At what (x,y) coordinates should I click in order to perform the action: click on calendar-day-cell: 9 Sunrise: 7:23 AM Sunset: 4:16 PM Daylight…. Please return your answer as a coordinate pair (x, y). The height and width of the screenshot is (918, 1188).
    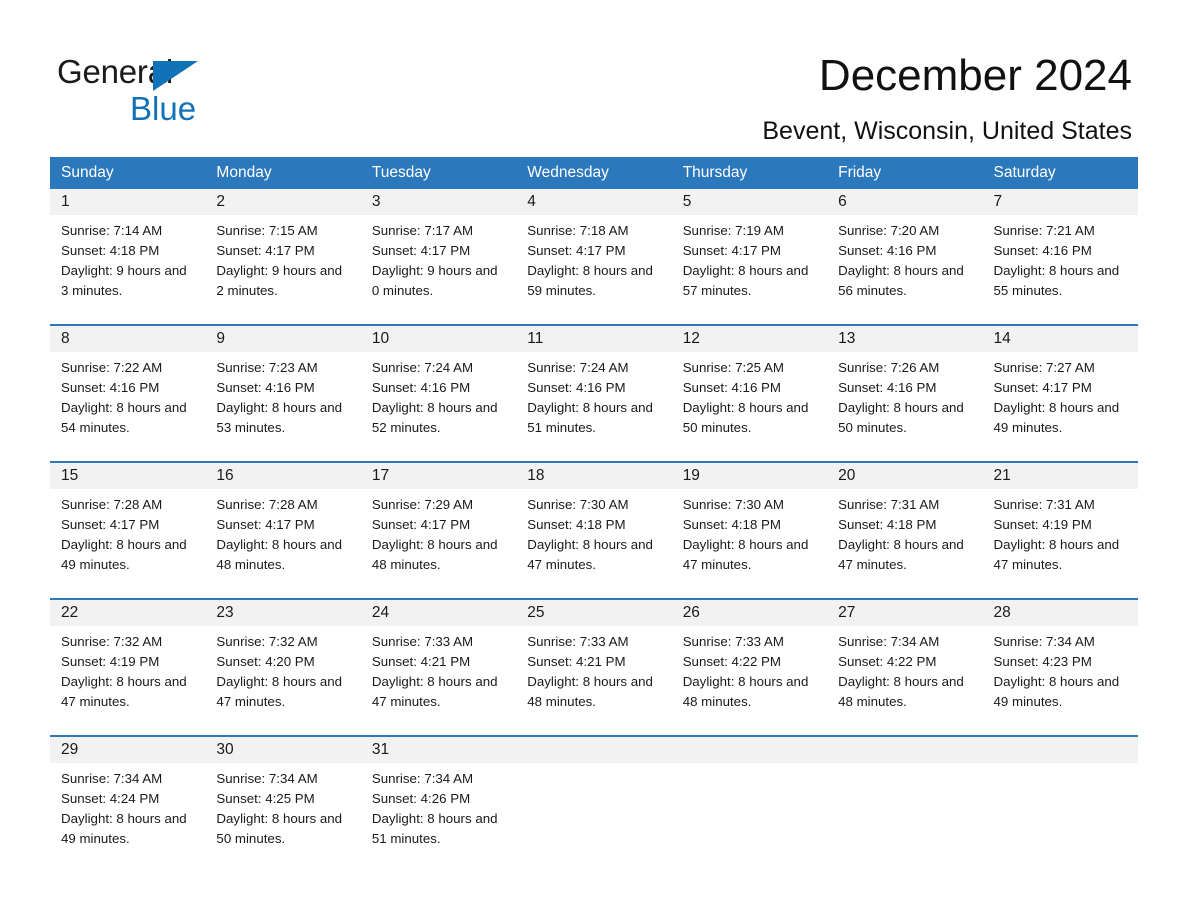
    Looking at the image, I should click on (283, 387).